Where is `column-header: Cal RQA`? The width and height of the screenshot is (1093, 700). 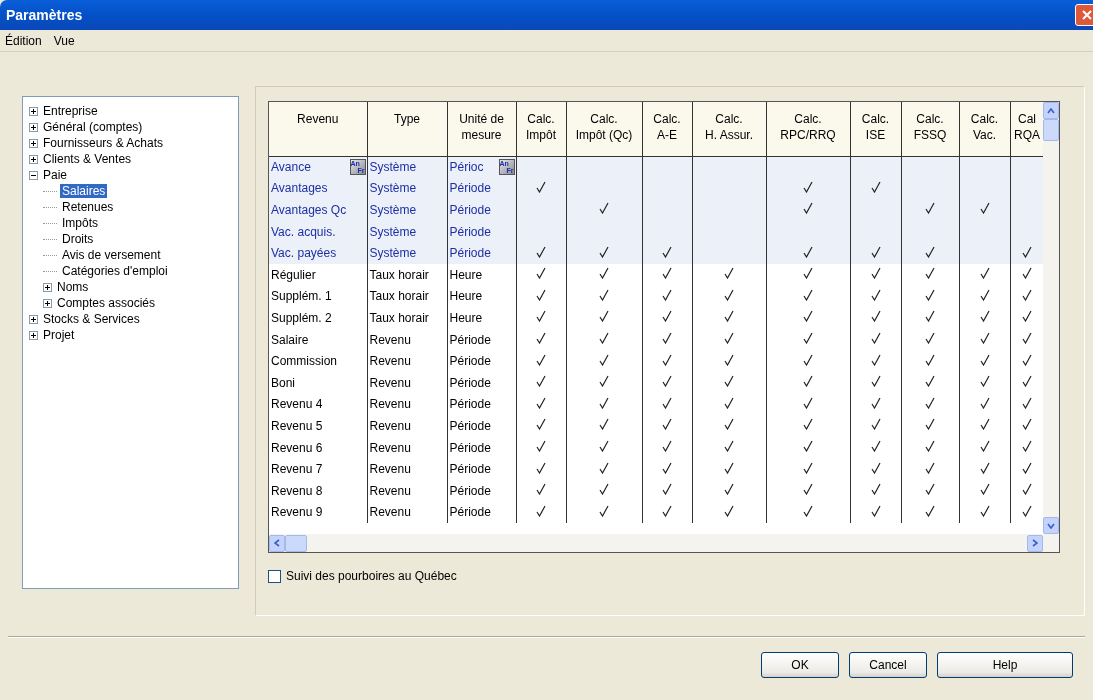 column-header: Cal RQA is located at coordinates (1026, 129).